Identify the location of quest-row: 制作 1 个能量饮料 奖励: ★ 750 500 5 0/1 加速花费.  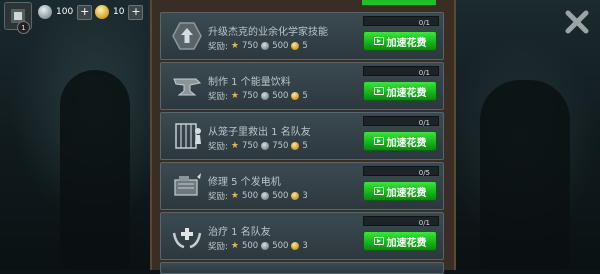
(302, 86).